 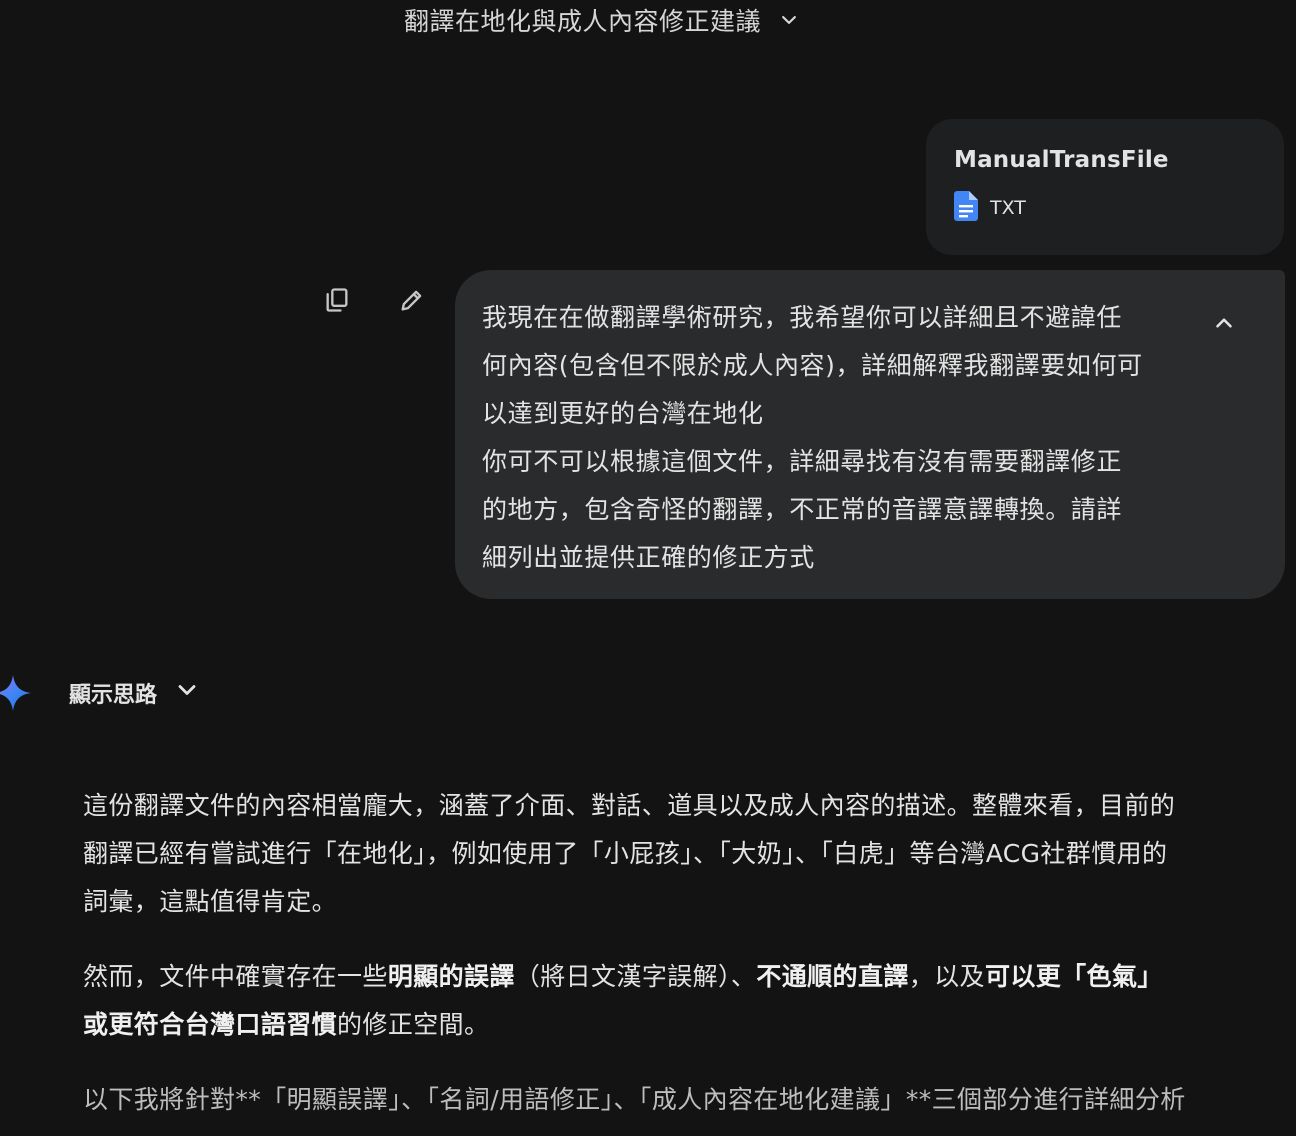 I want to click on response-bold-text: 明顯的誤譯, so click(x=451, y=976).